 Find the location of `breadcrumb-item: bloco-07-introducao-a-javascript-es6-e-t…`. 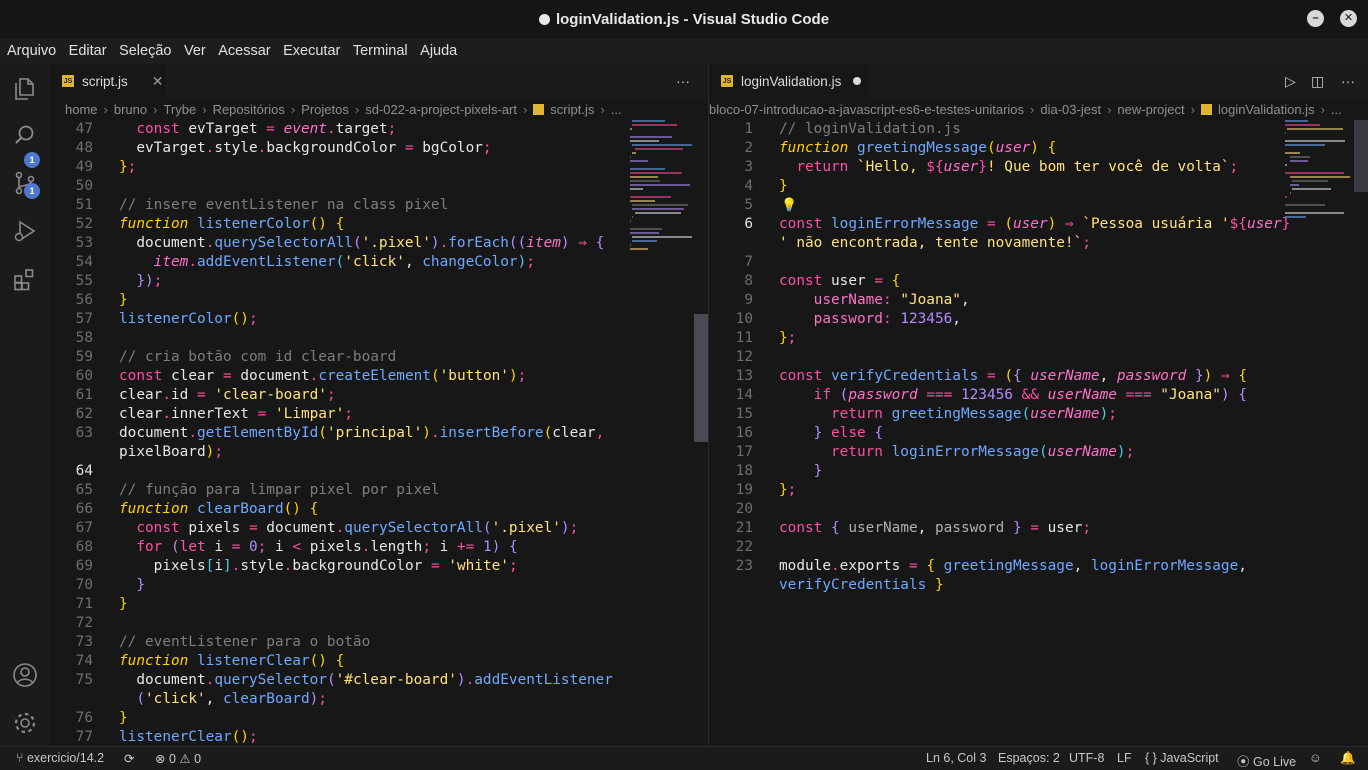

breadcrumb-item: bloco-07-introducao-a-javascript-es6-e-t… is located at coordinates (866, 109).